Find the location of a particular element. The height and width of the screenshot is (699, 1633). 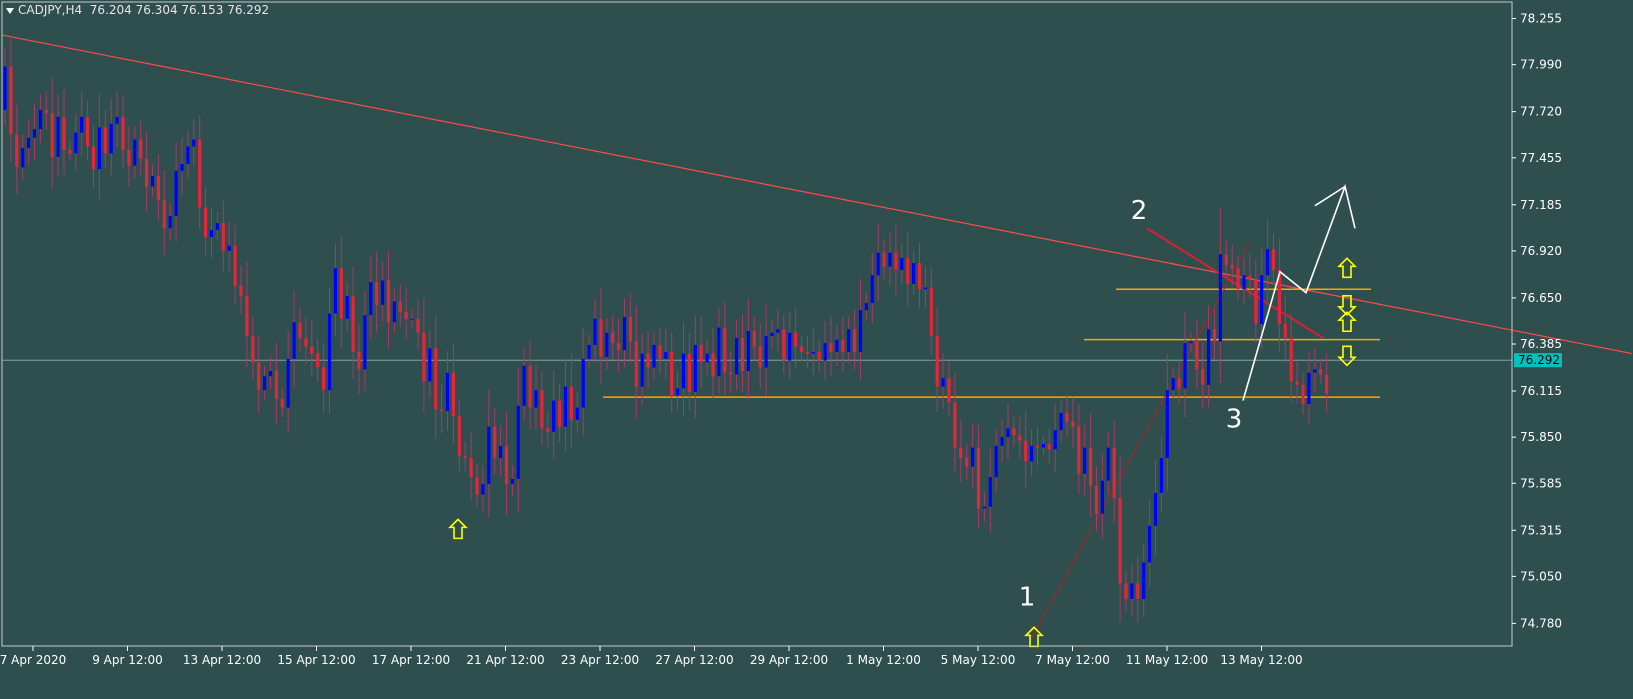

y-tick-label: 76.385 is located at coordinates (1541, 344).